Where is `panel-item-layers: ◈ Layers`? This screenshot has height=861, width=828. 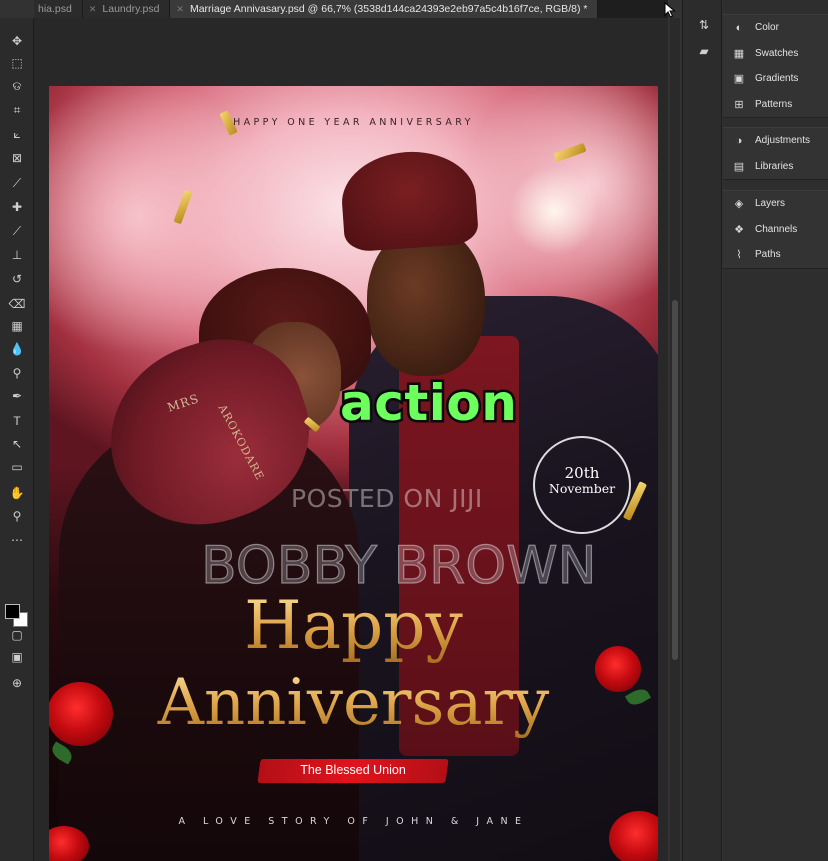
panel-item-layers: ◈ Layers is located at coordinates (775, 204).